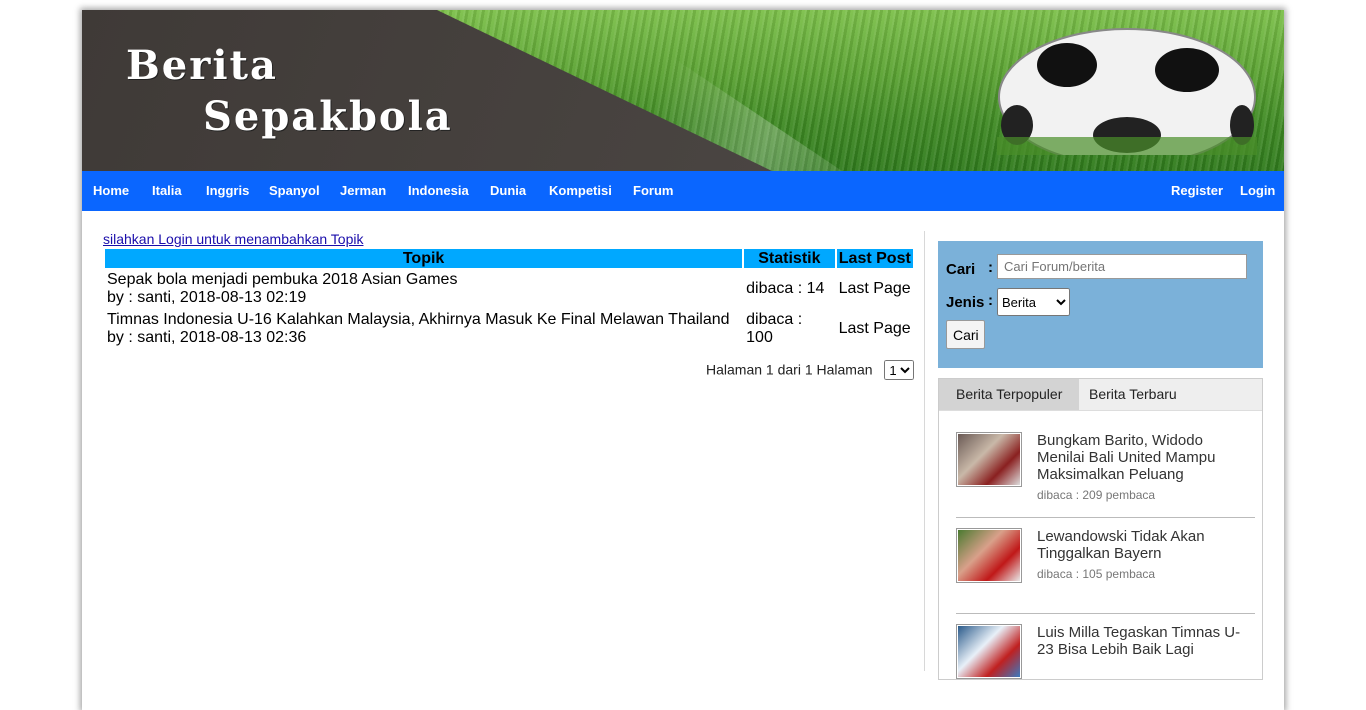 The height and width of the screenshot is (710, 1366). Describe the element at coordinates (1139, 545) in the screenshot. I see `news-title: Lewandowski Tidak Akan Tinggalkan Bayern` at that location.